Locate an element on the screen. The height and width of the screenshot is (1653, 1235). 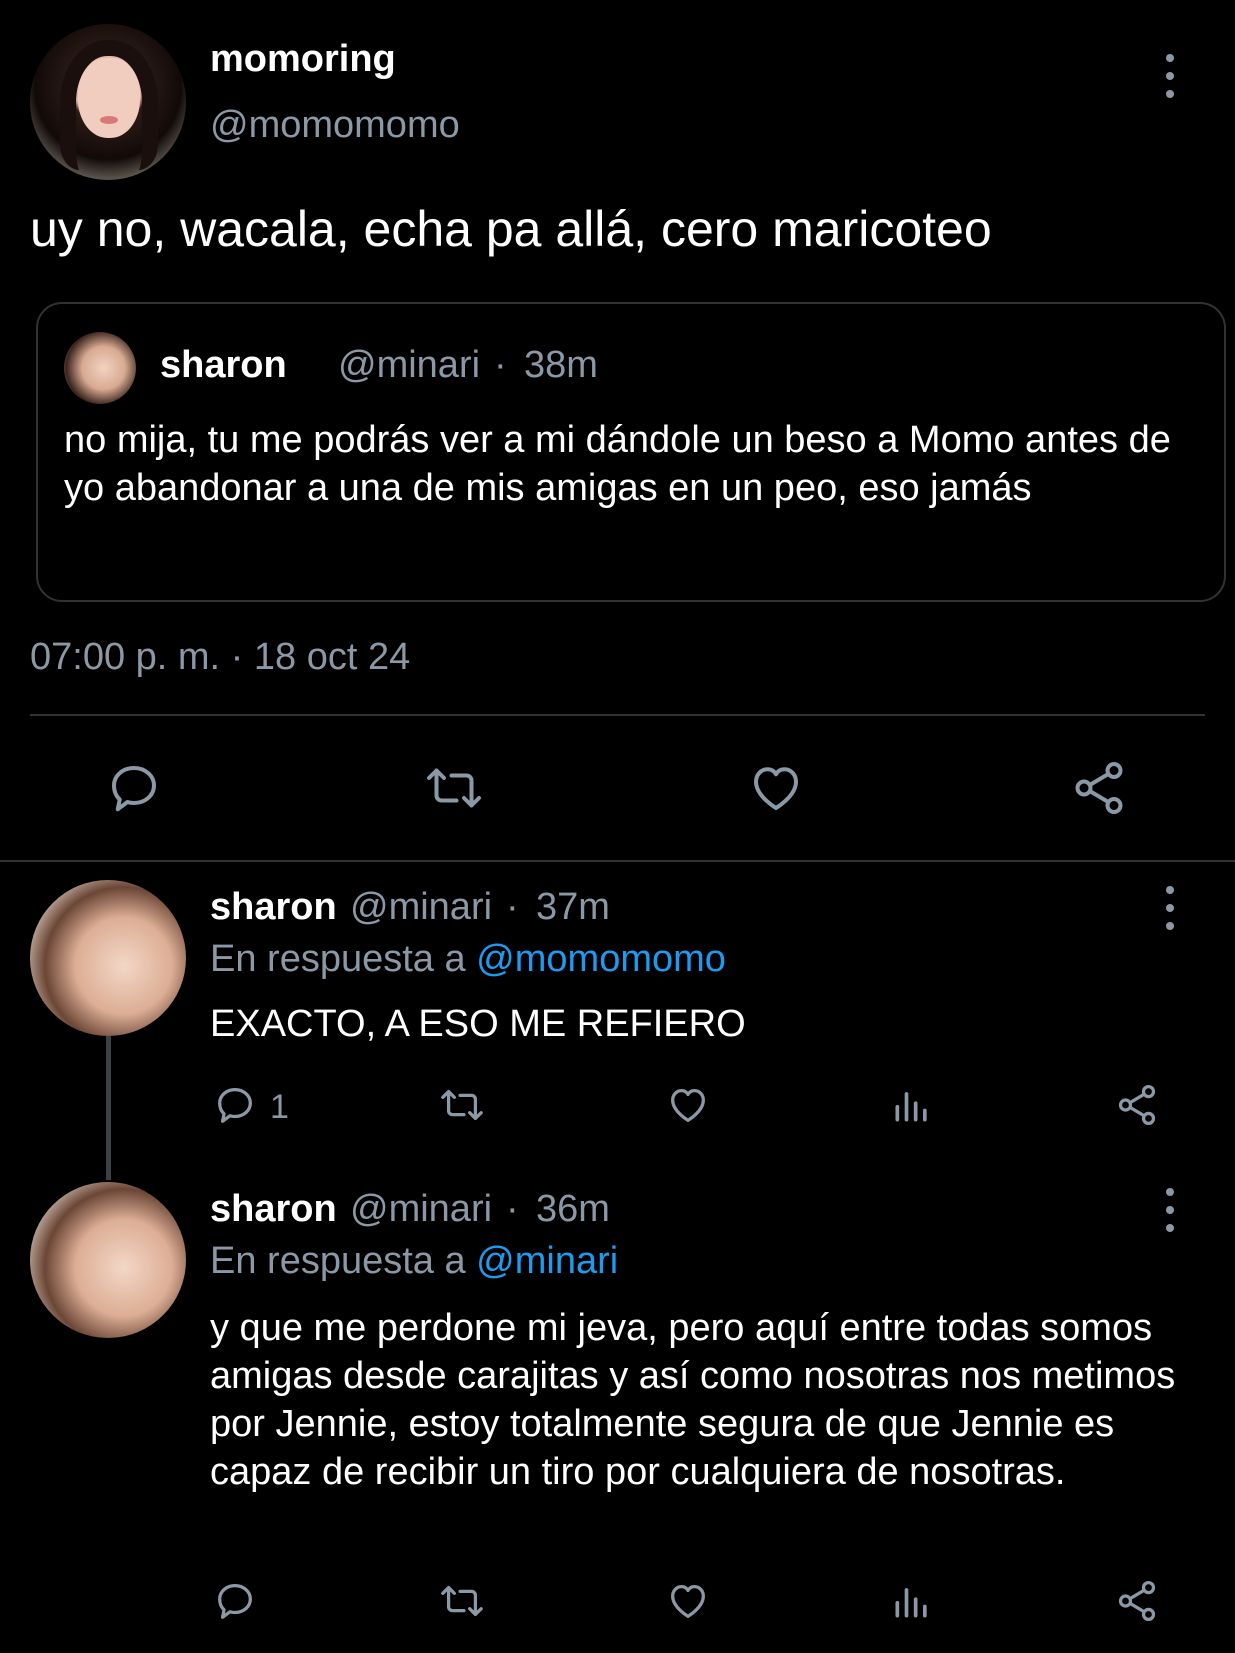
divider is located at coordinates (617, 715).